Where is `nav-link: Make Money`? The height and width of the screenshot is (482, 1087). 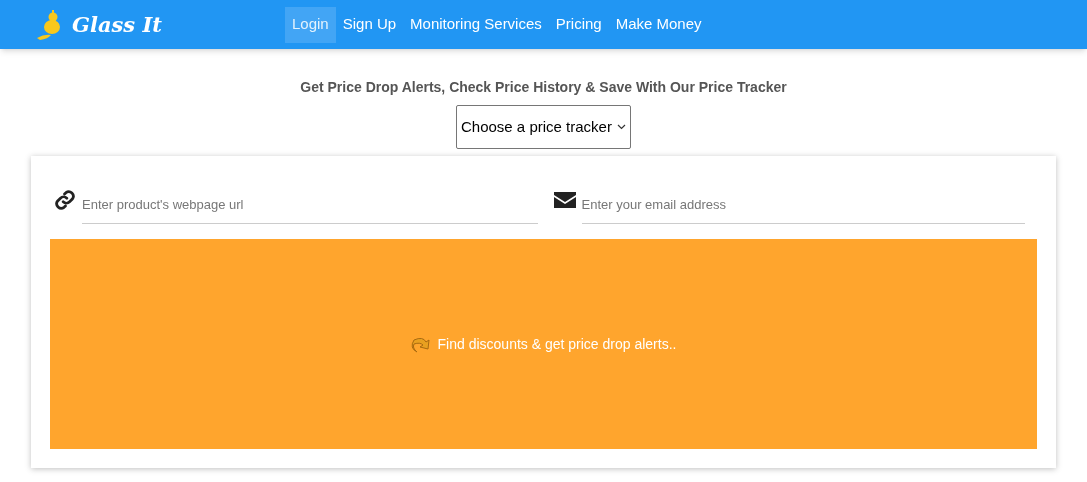
nav-link: Make Money is located at coordinates (658, 24).